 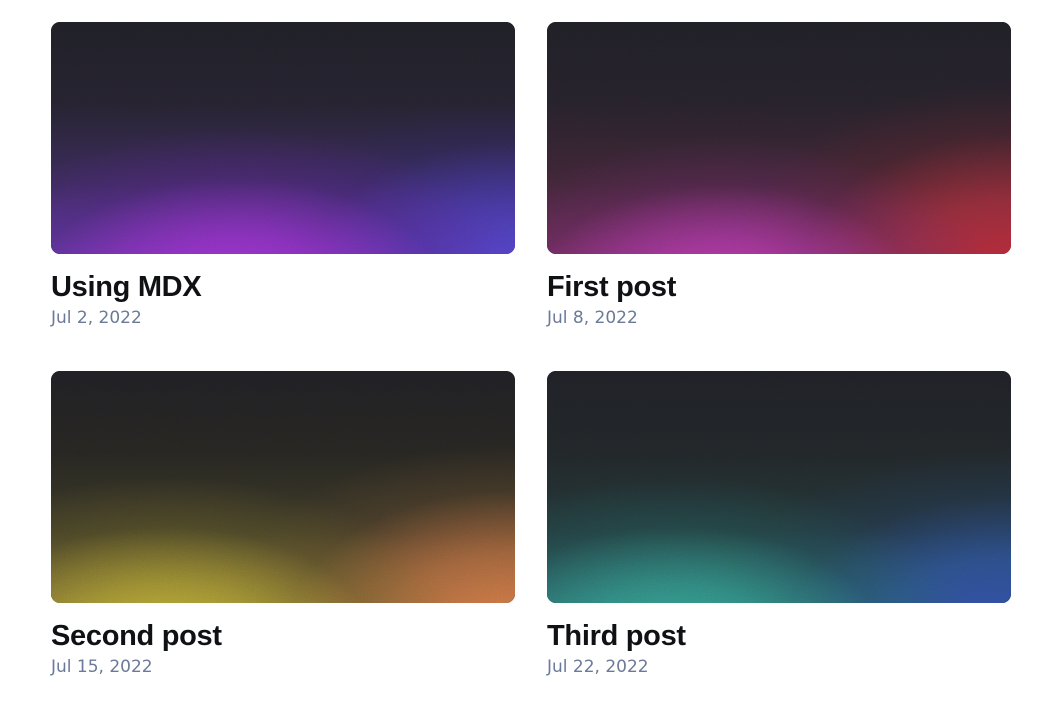 What do you see at coordinates (283, 287) in the screenshot?
I see `post-title: Using MDX` at bounding box center [283, 287].